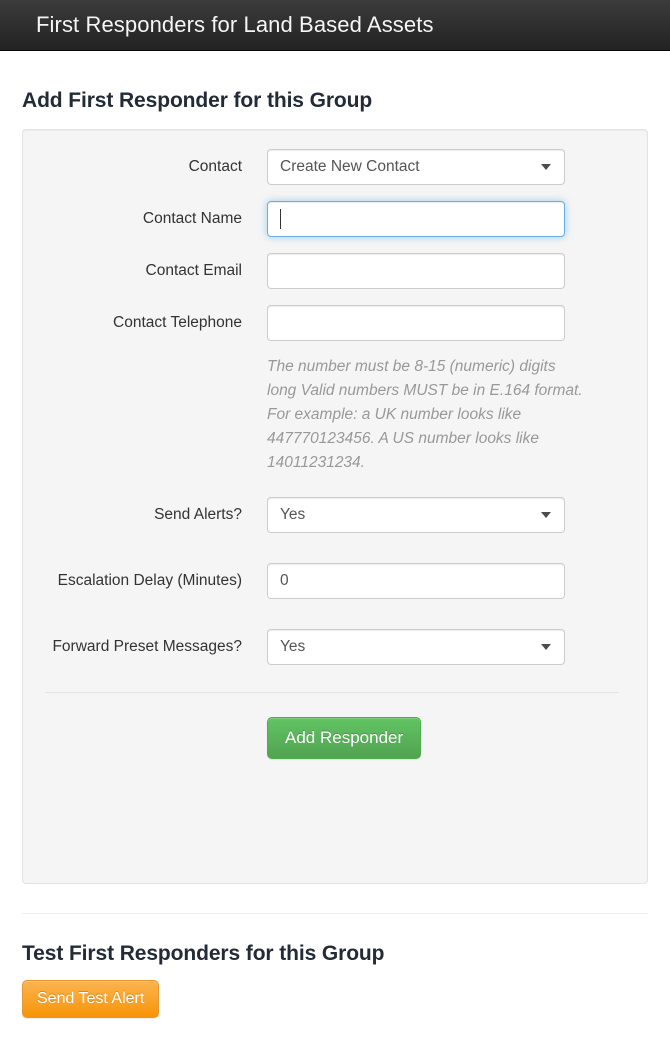 This screenshot has width=670, height=1050. I want to click on section-divider, so click(335, 913).